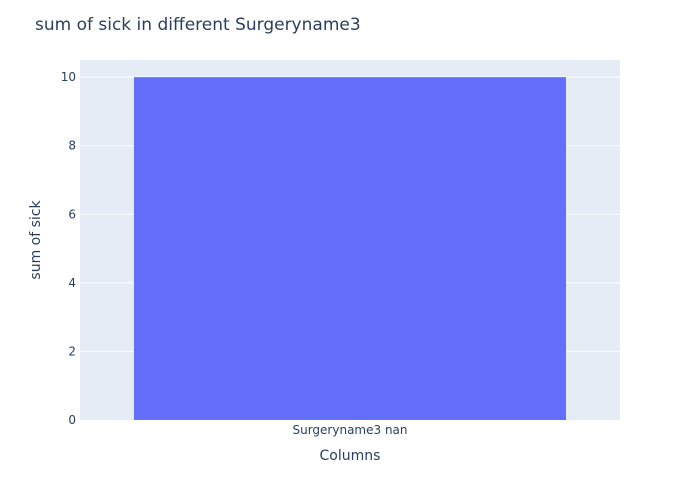  What do you see at coordinates (350, 456) in the screenshot?
I see `x-axis-title: Columns` at bounding box center [350, 456].